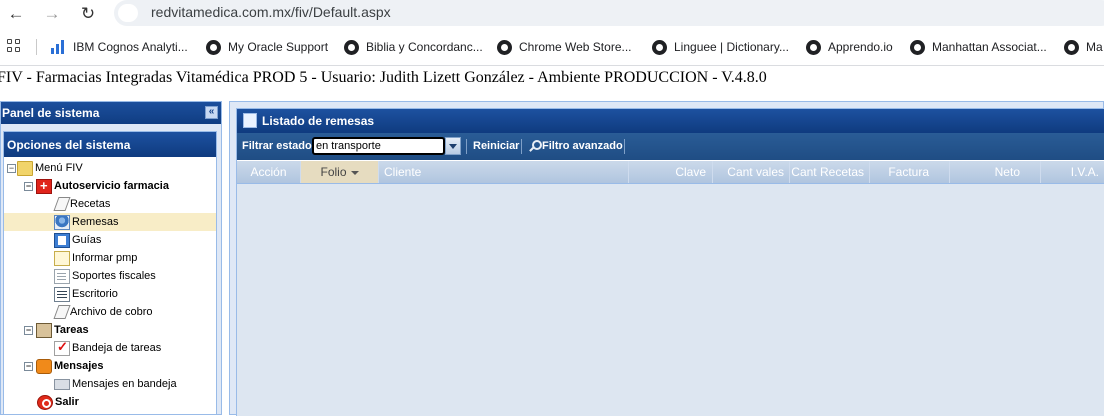 This screenshot has width=1104, height=416. Describe the element at coordinates (269, 172) in the screenshot. I see `column-header-accion: Acción` at that location.